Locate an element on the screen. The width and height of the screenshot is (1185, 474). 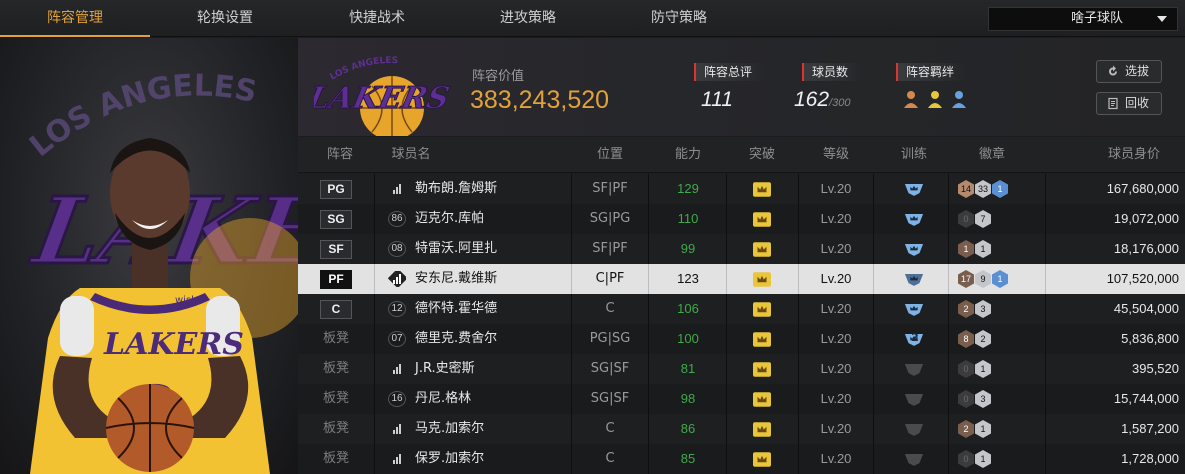
roster-row: SG 86 迈克尔.库帕 SG|PG 110 Lv.20 0 7 19,072,000 is located at coordinates (741, 219).